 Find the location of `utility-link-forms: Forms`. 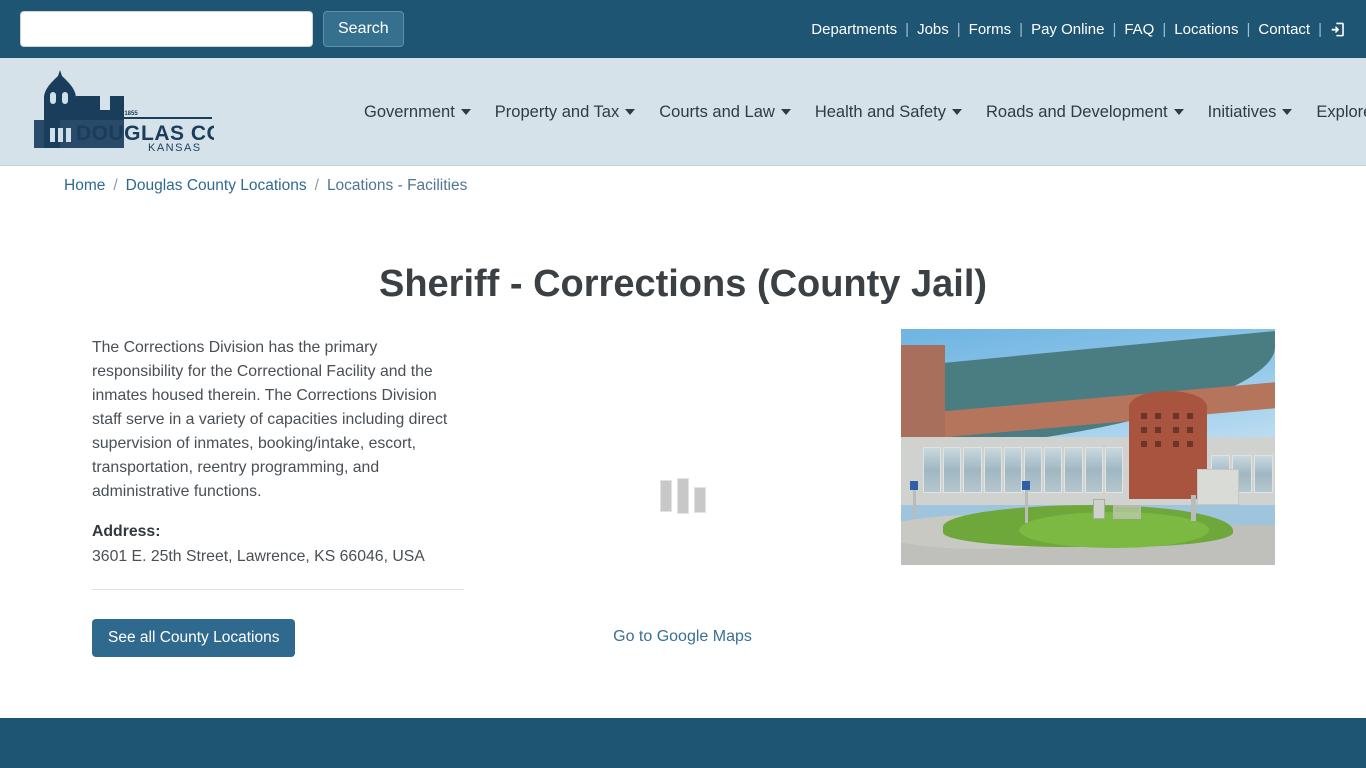

utility-link-forms: Forms is located at coordinates (990, 29).